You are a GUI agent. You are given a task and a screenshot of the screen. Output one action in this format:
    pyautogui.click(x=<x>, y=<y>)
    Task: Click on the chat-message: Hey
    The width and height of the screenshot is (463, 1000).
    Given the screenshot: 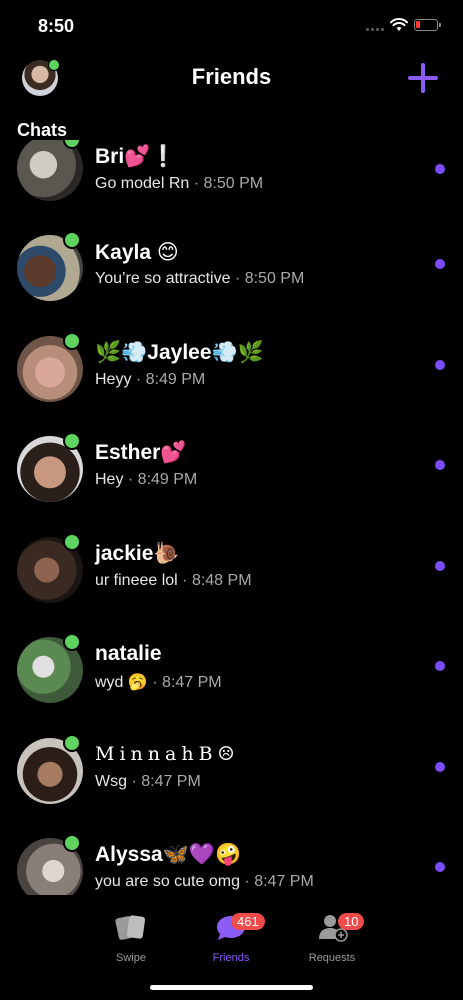 What is the action you would take?
    pyautogui.click(x=109, y=479)
    